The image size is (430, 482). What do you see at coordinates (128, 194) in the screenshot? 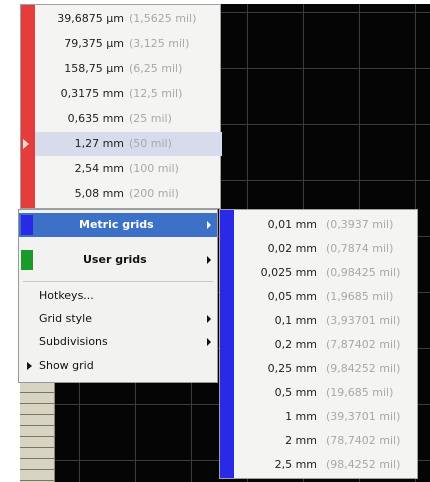
I see `grid-size-item: 5,08 mm (200 mil)` at bounding box center [128, 194].